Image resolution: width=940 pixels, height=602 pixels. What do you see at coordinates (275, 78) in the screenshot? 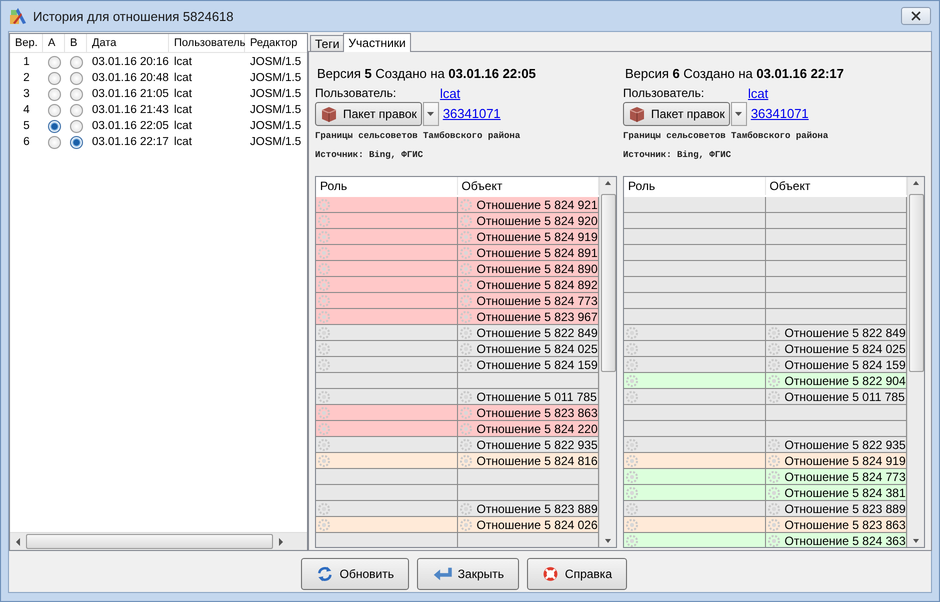
I see `table-cell-text: JOSM/1.5` at bounding box center [275, 78].